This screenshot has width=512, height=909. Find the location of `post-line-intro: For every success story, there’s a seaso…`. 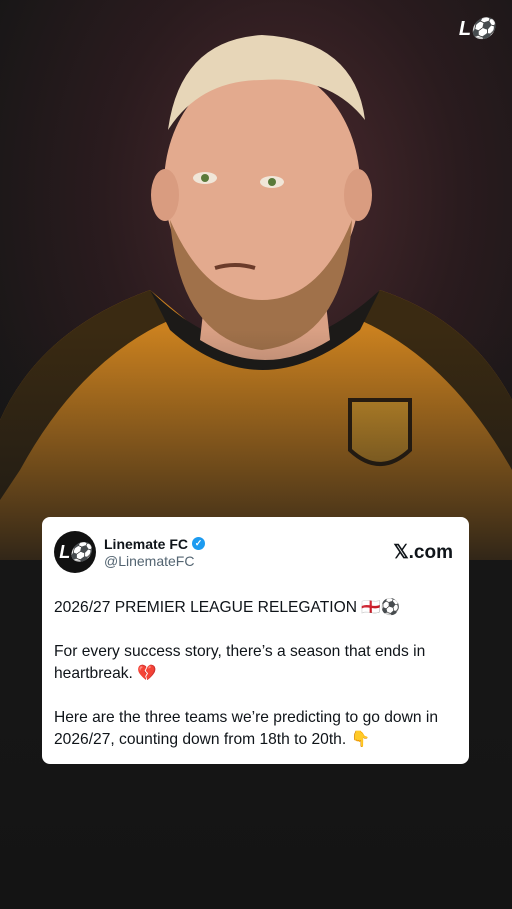

post-line-intro: For every success story, there’s a seaso… is located at coordinates (240, 662).